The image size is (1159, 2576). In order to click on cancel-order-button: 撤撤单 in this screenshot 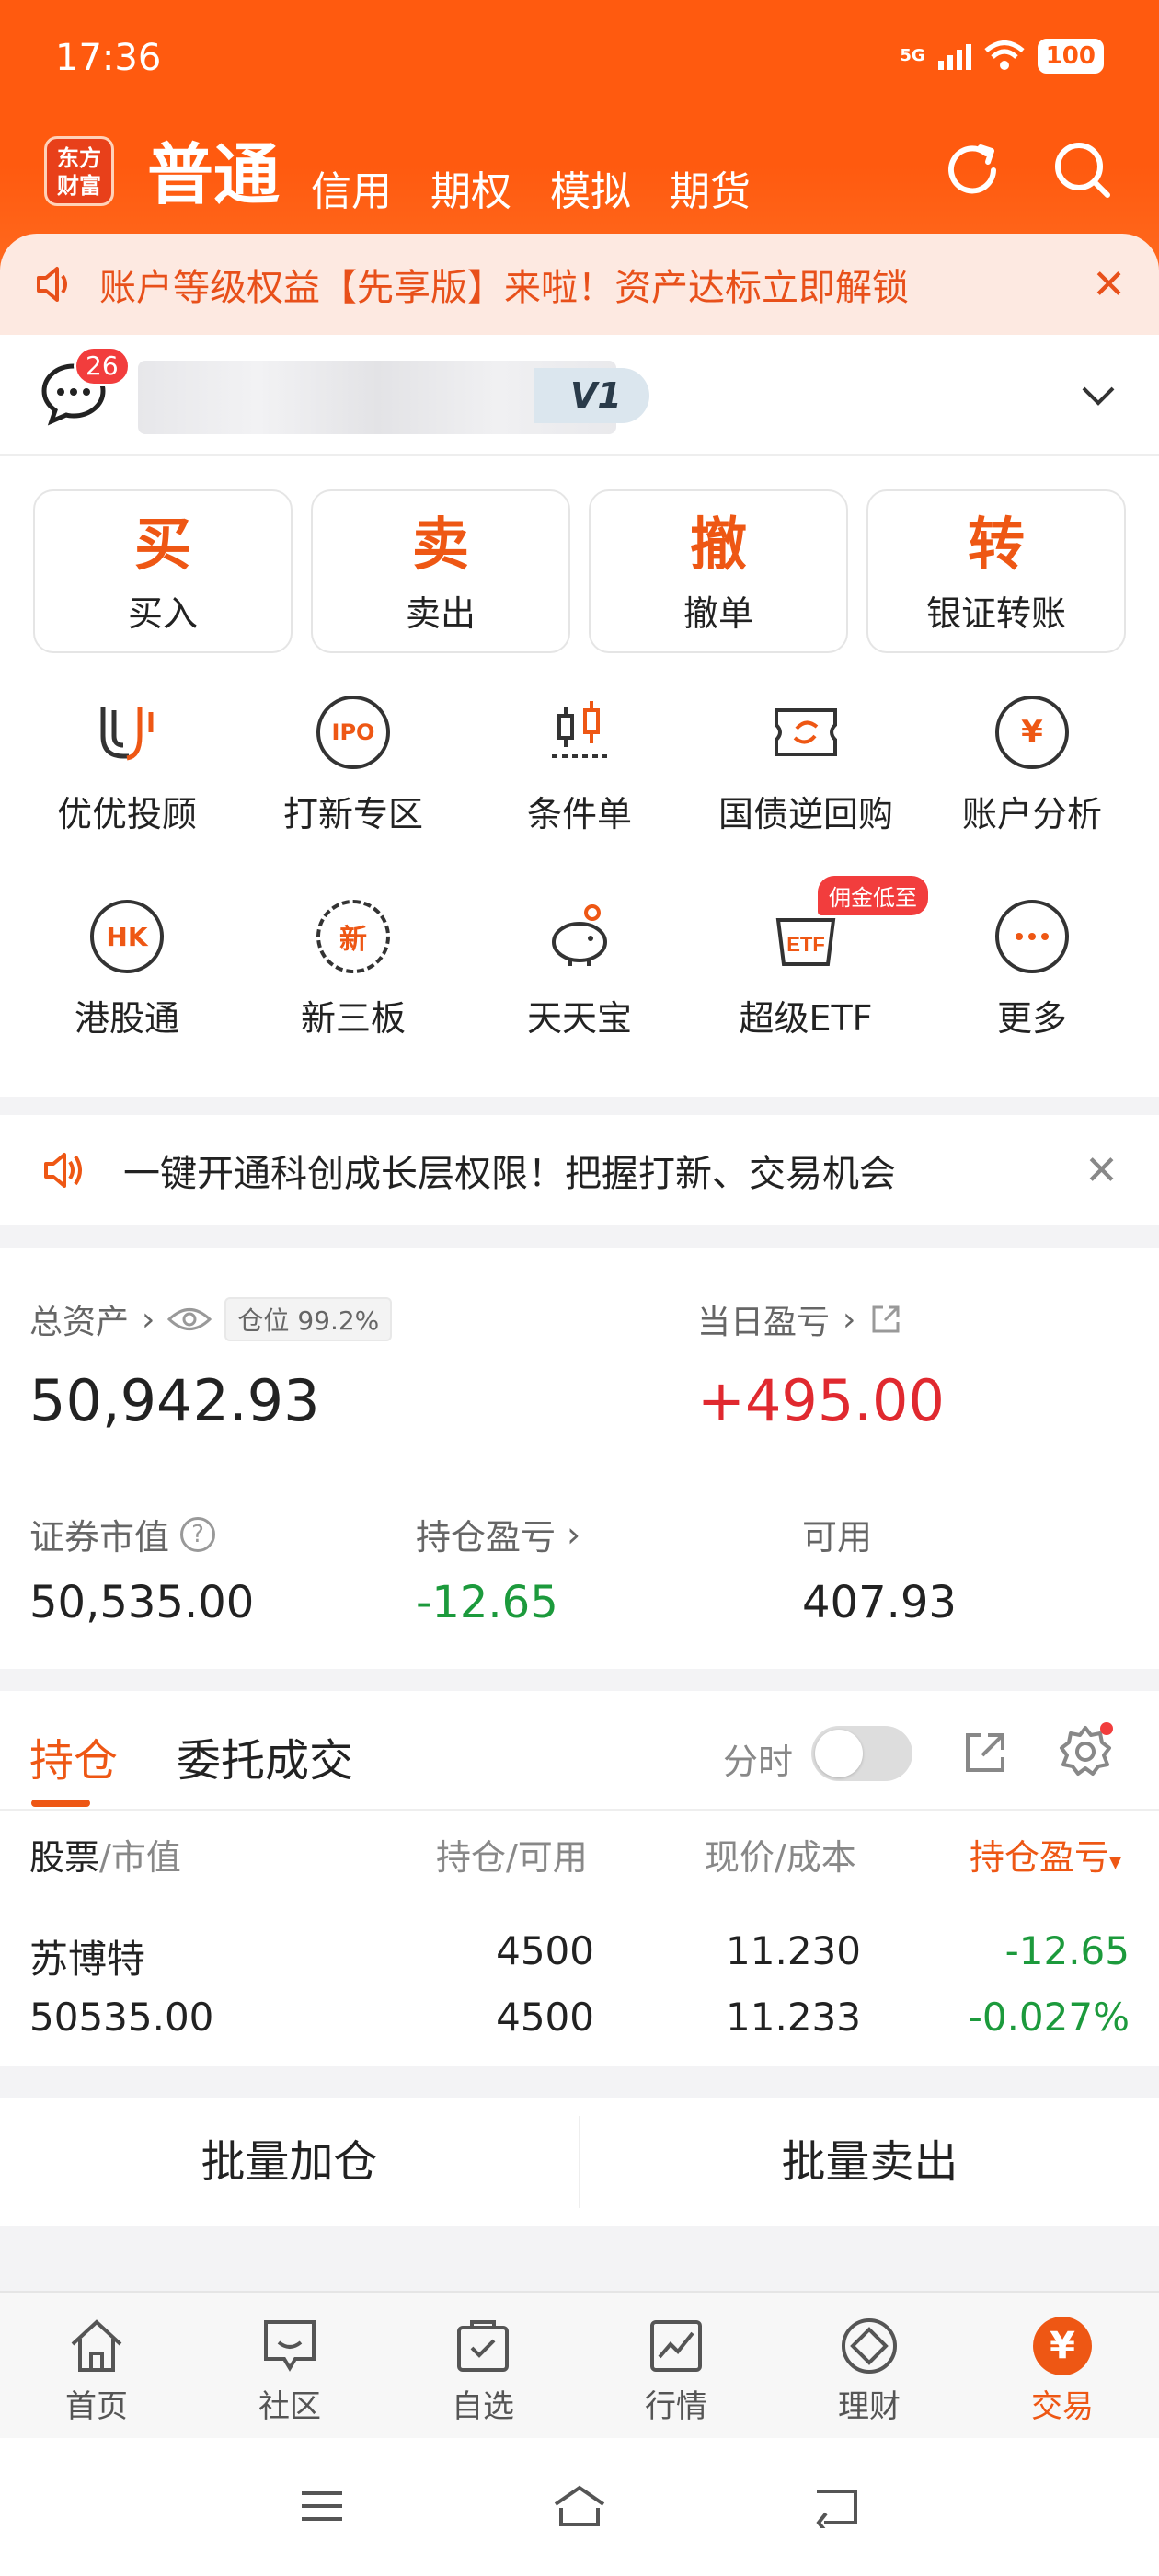, I will do `click(718, 571)`.